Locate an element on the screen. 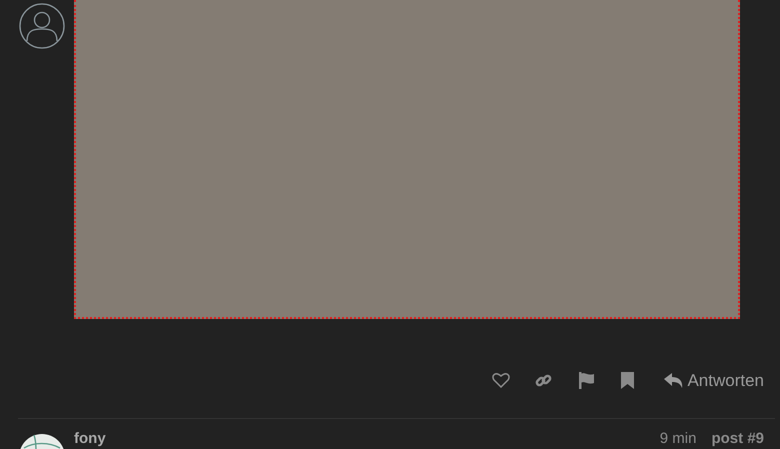 The image size is (780, 449). flag-icon is located at coordinates (587, 380).